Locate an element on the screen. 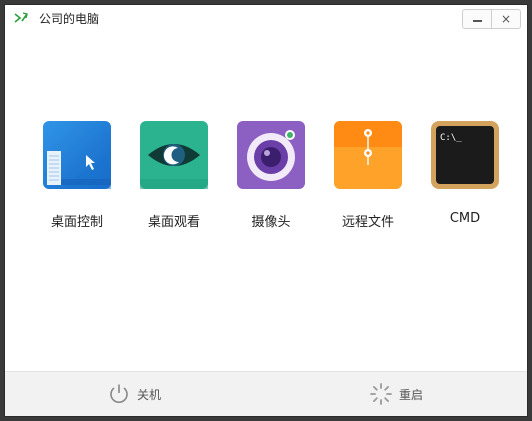 This screenshot has width=532, height=421. terminal-icon: C:\_ is located at coordinates (465, 155).